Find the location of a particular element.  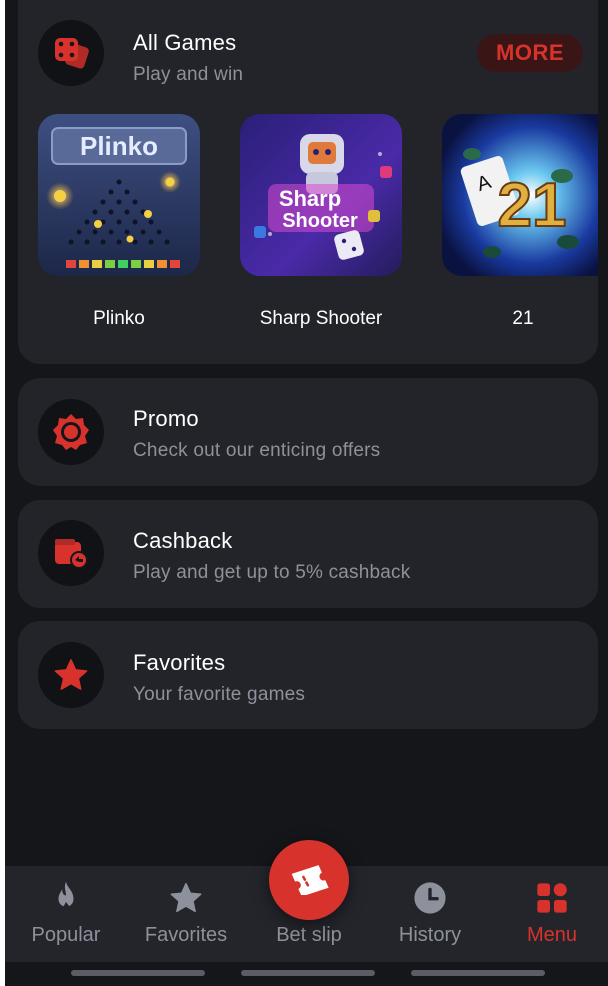

nav-history: History is located at coordinates (430, 916).